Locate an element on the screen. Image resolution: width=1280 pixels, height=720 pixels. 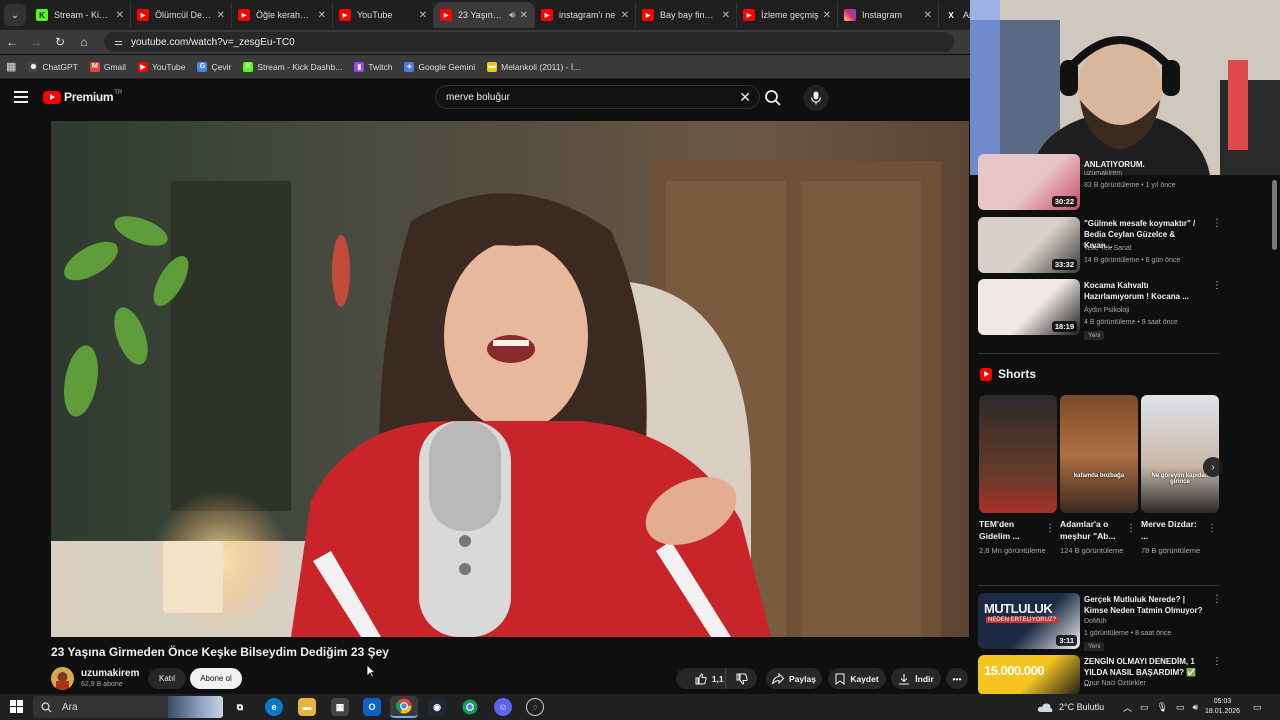
url-field: ⚌ youtube.com/watch?v=_zesgEu-TC0 is located at coordinates (529, 42).